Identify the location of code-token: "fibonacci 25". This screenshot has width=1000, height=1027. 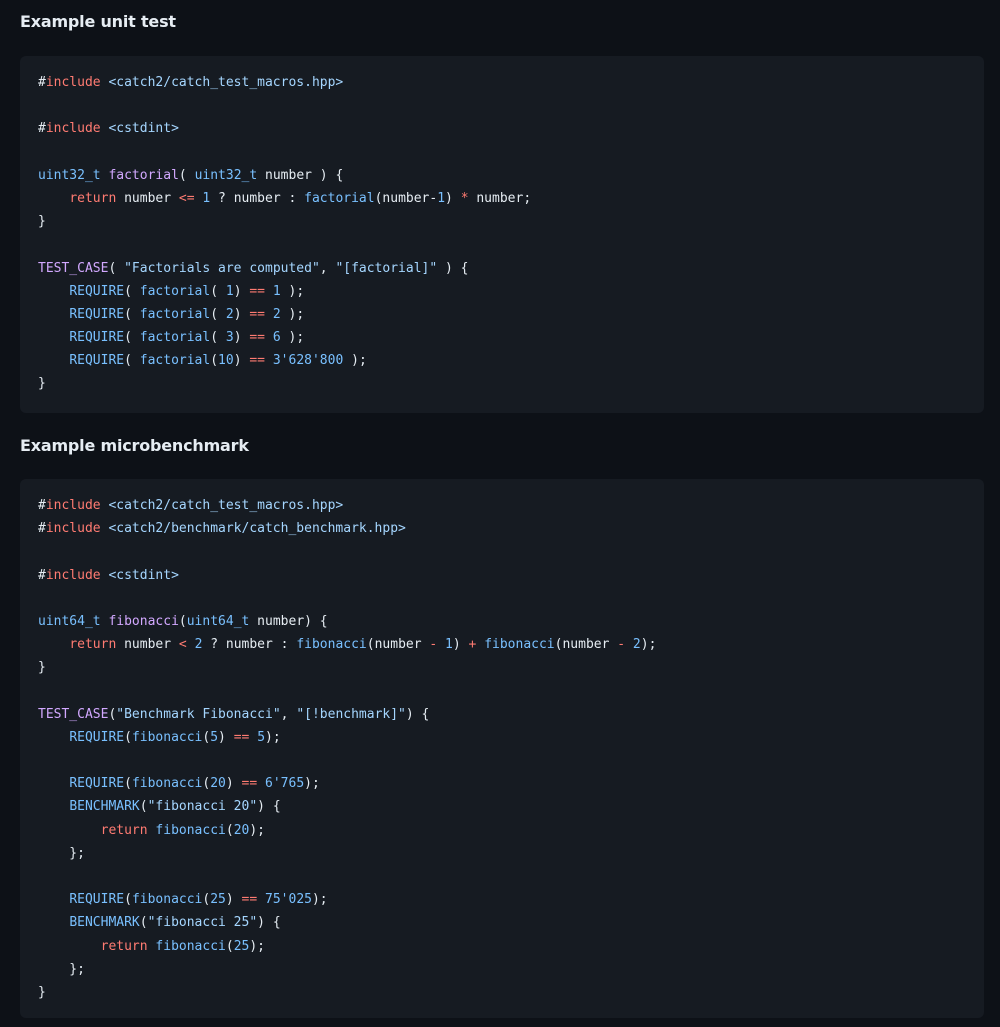
(202, 923).